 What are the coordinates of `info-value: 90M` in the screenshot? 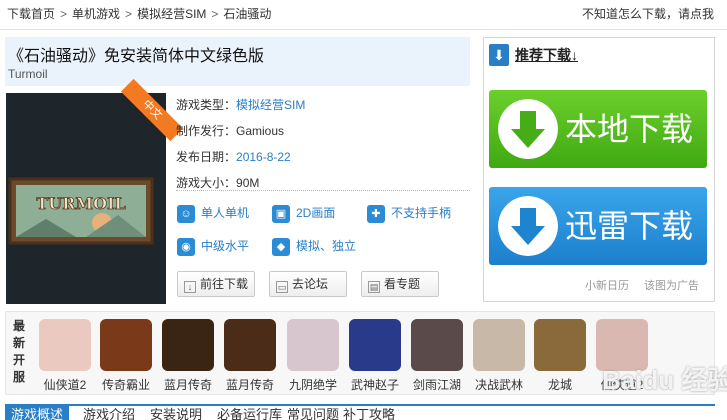 It's located at (248, 183).